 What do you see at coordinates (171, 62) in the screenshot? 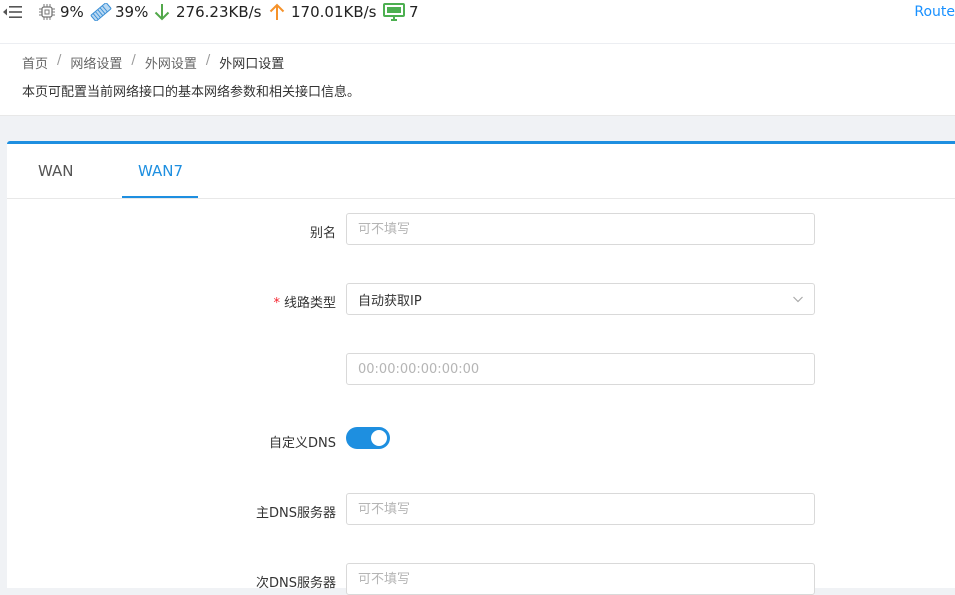
I see `breadcrumb-wan-settings: 外网设置` at bounding box center [171, 62].